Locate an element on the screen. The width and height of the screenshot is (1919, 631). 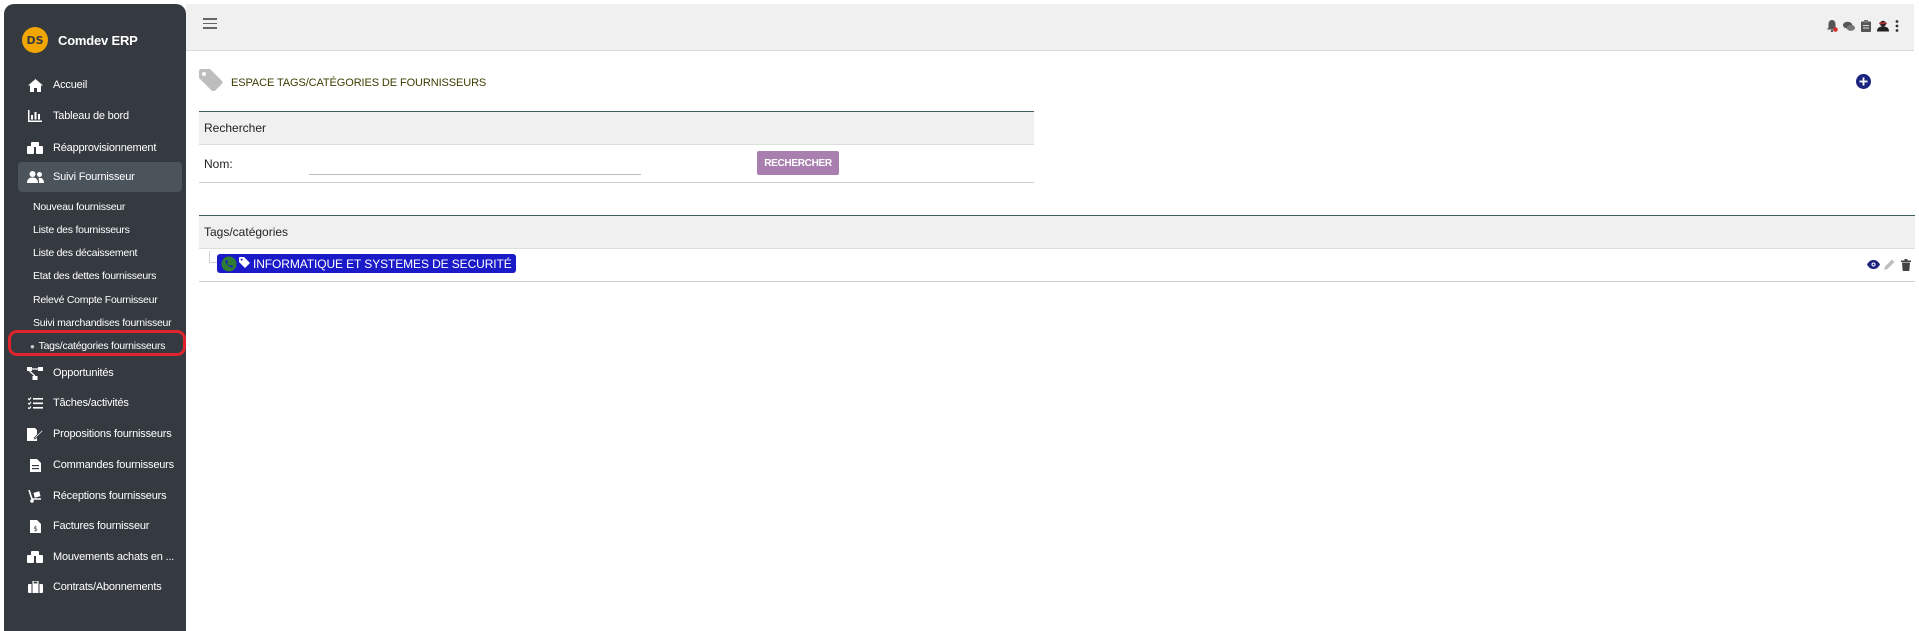
phone-icon is located at coordinates (229, 264).